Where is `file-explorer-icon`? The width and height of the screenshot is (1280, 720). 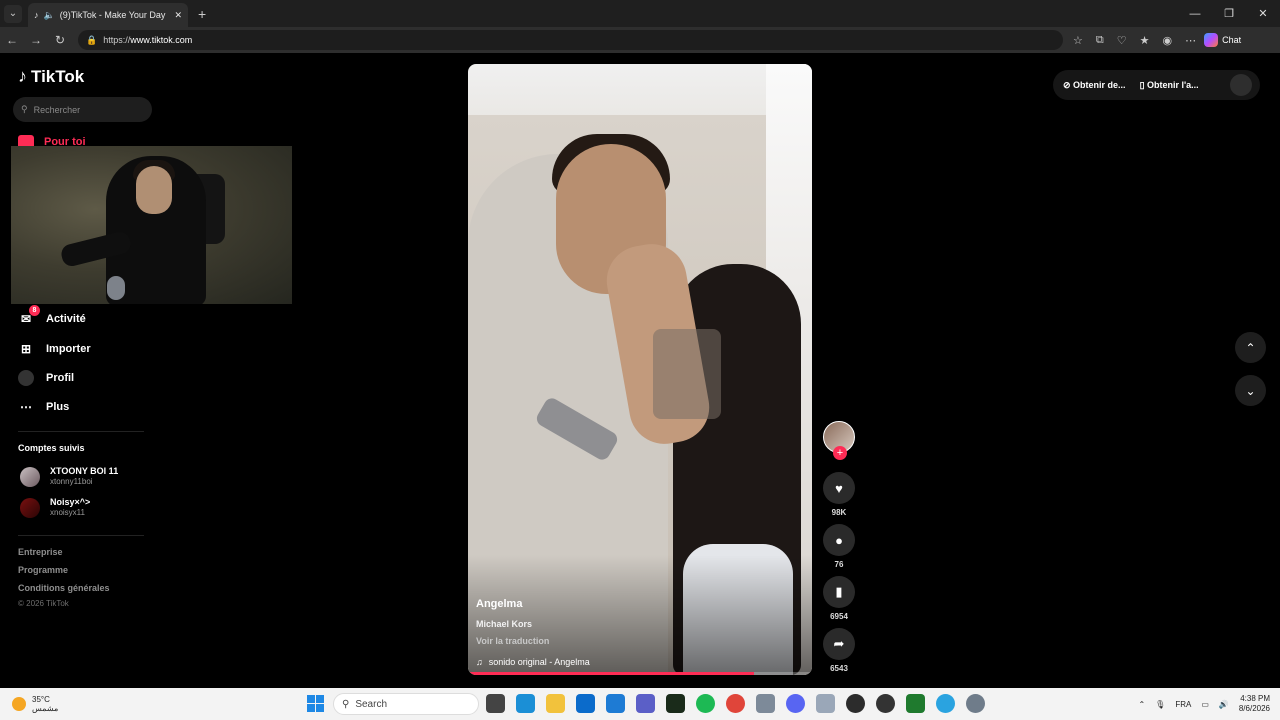 file-explorer-icon is located at coordinates (555, 703).